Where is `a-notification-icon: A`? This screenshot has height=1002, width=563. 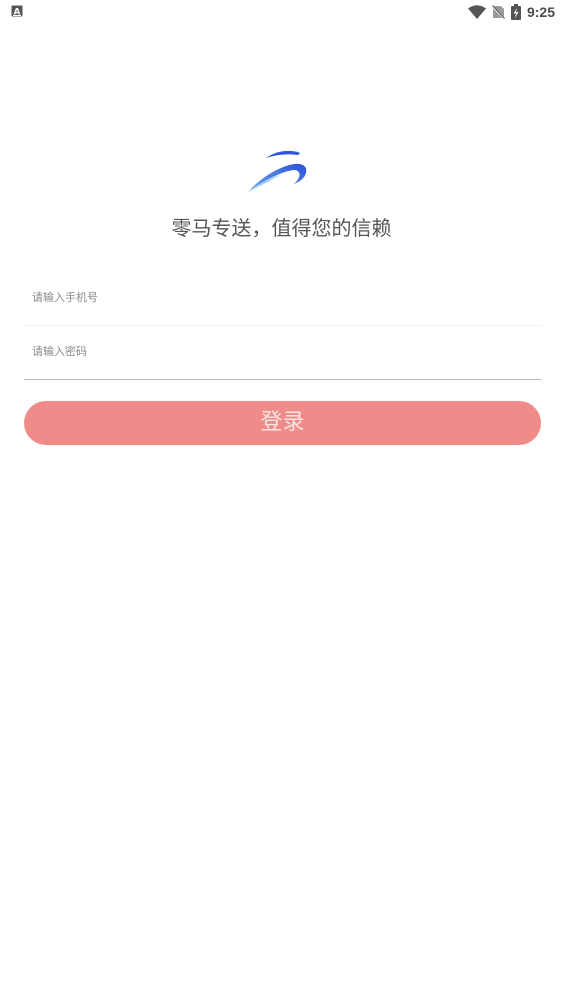 a-notification-icon: A is located at coordinates (17, 11).